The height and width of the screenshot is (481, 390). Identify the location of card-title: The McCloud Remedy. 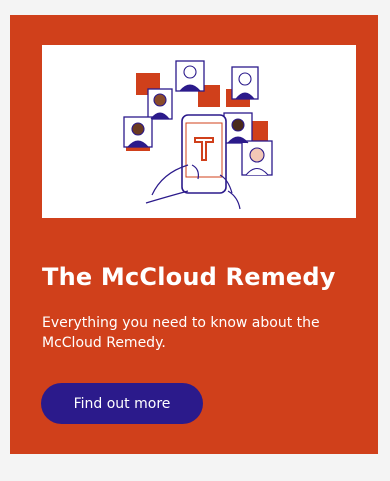
(189, 277).